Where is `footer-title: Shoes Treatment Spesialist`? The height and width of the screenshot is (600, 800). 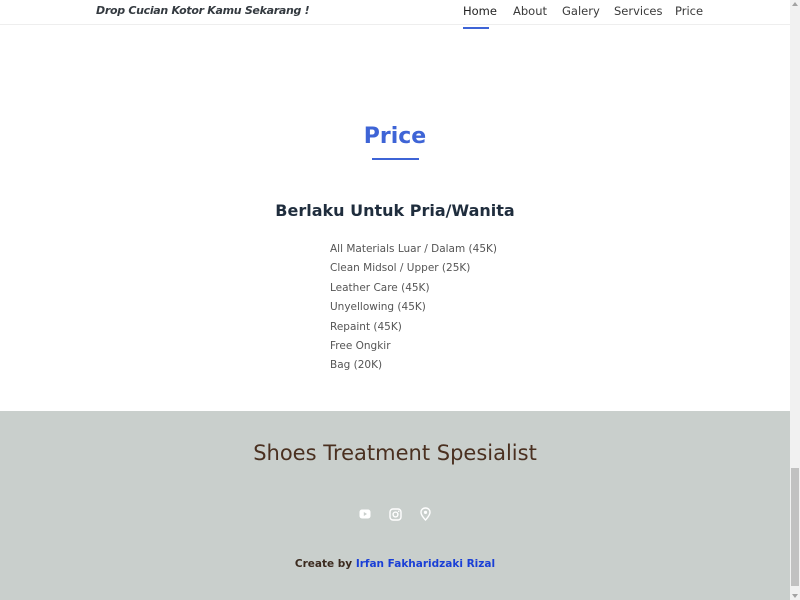
footer-title: Shoes Treatment Spesialist is located at coordinates (395, 453).